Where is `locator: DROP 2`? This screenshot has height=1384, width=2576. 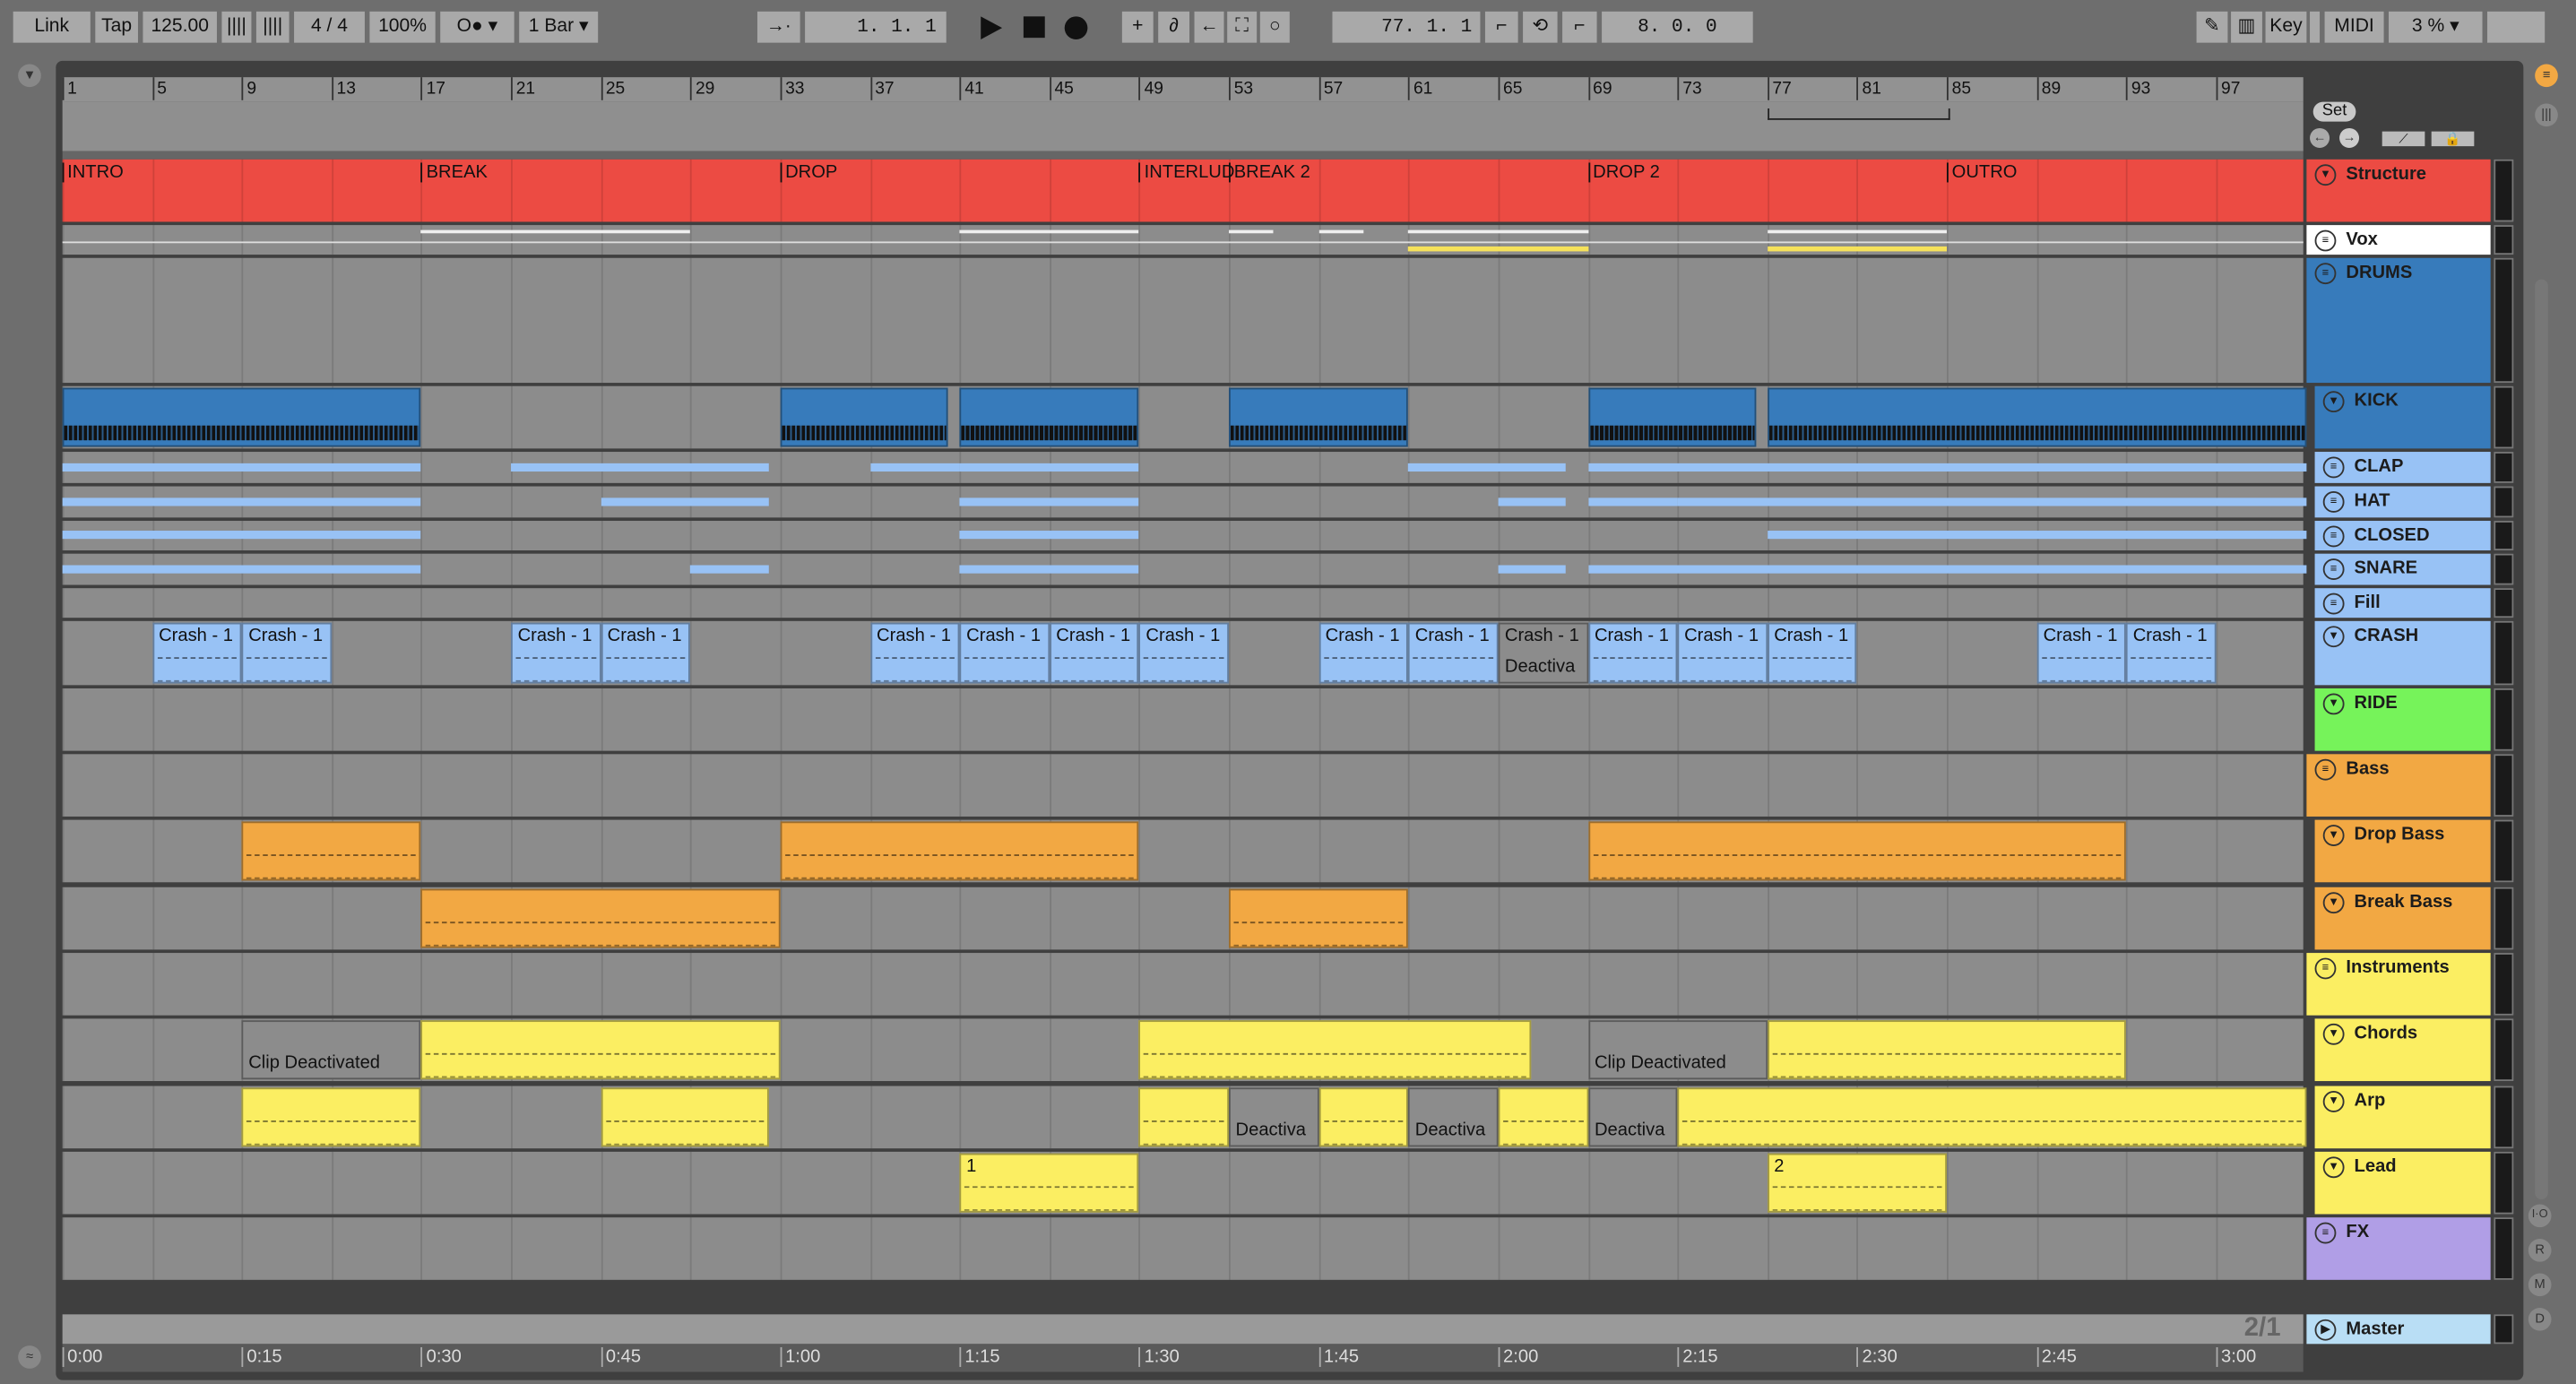 locator: DROP 2 is located at coordinates (1623, 172).